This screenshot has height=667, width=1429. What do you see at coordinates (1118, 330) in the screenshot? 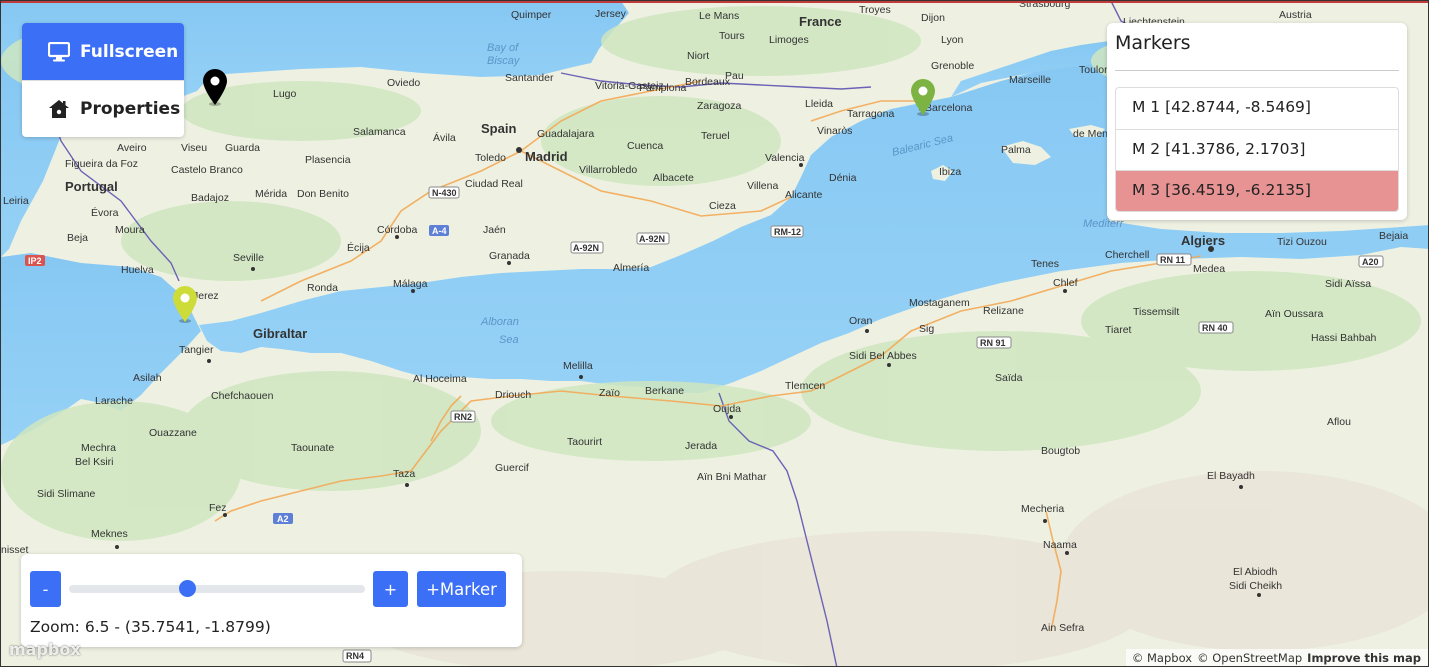
I see `svg-text: Tiaret` at bounding box center [1118, 330].